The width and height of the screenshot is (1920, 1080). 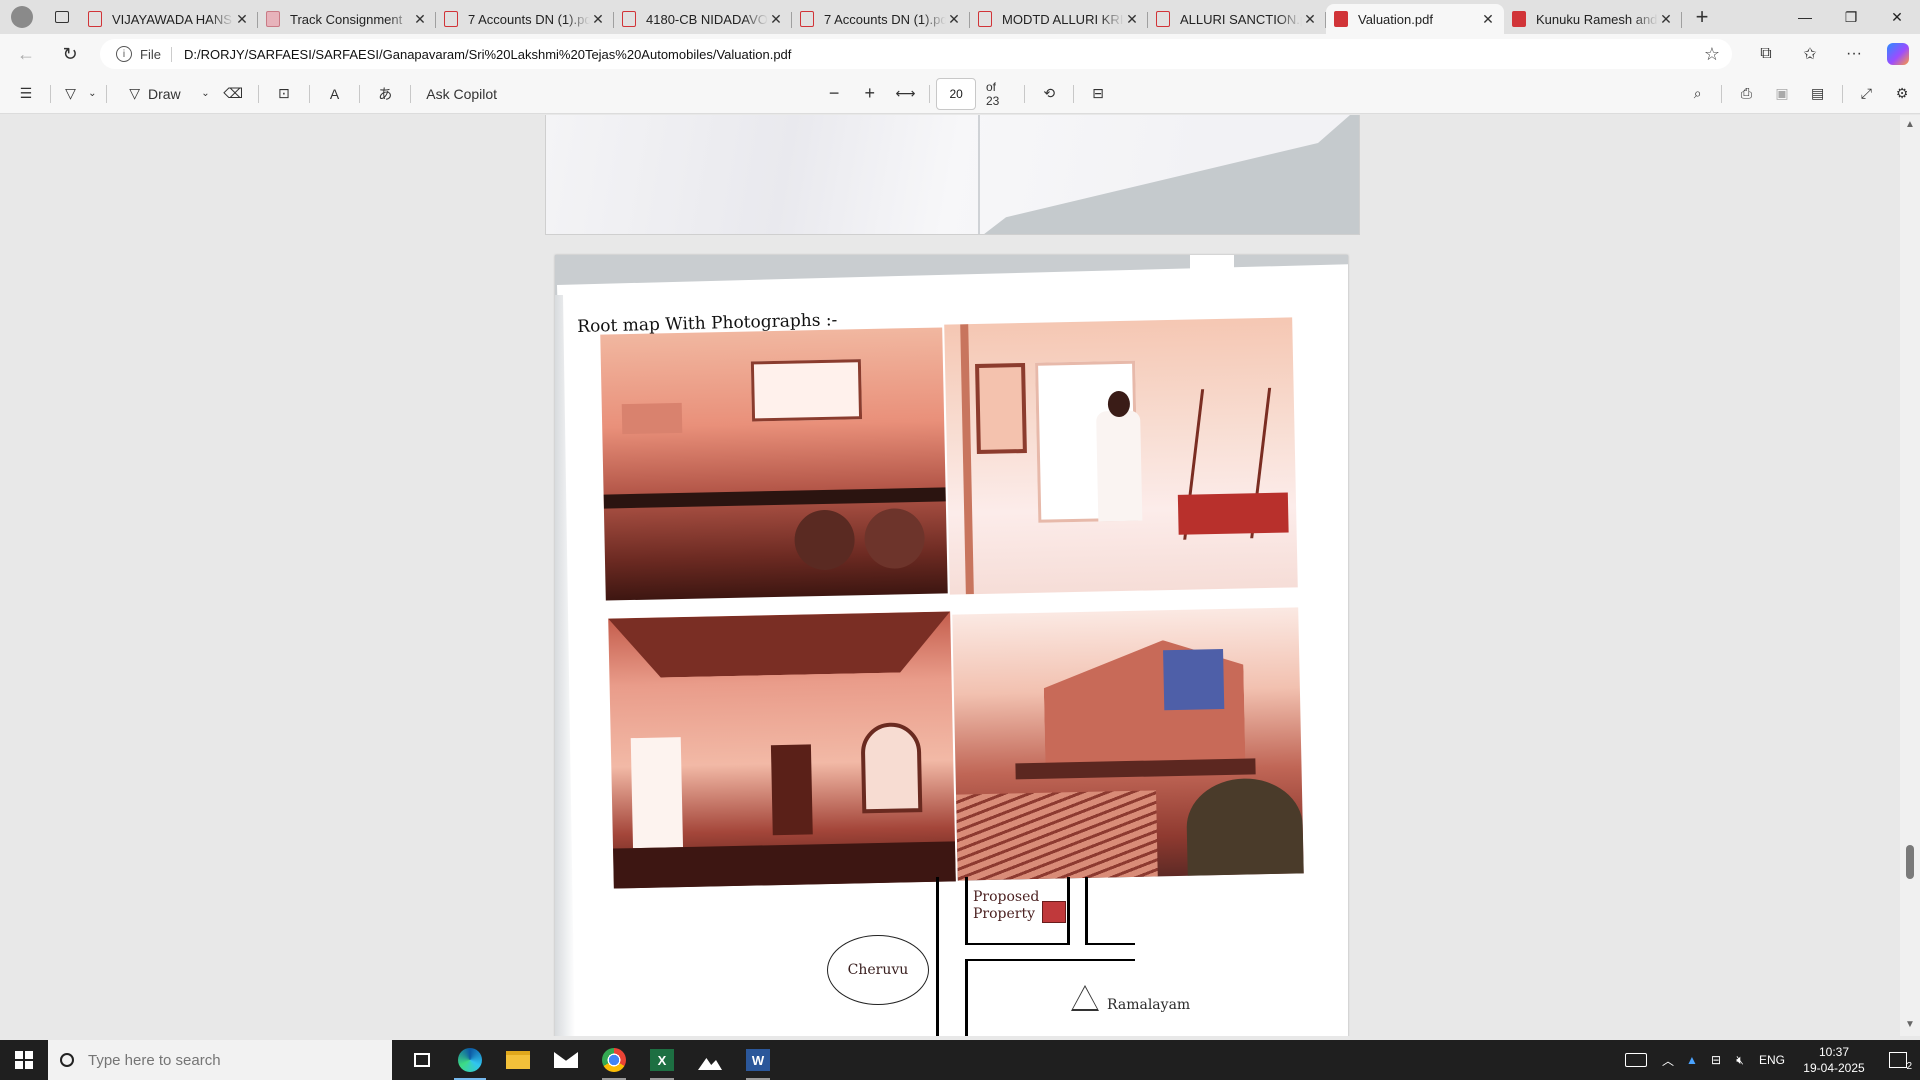 What do you see at coordinates (1851, 17) in the screenshot?
I see `restore-button: ❐` at bounding box center [1851, 17].